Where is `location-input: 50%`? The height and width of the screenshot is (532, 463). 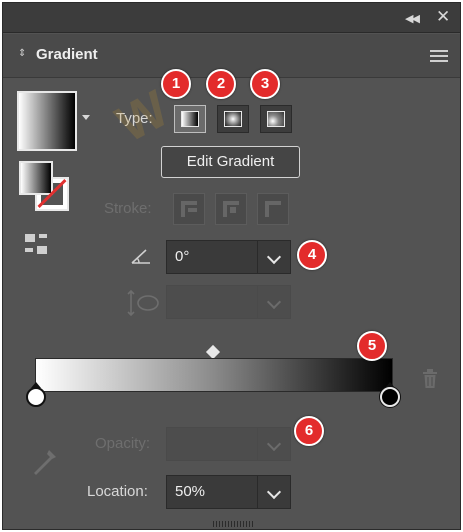 location-input: 50% is located at coordinates (212, 492).